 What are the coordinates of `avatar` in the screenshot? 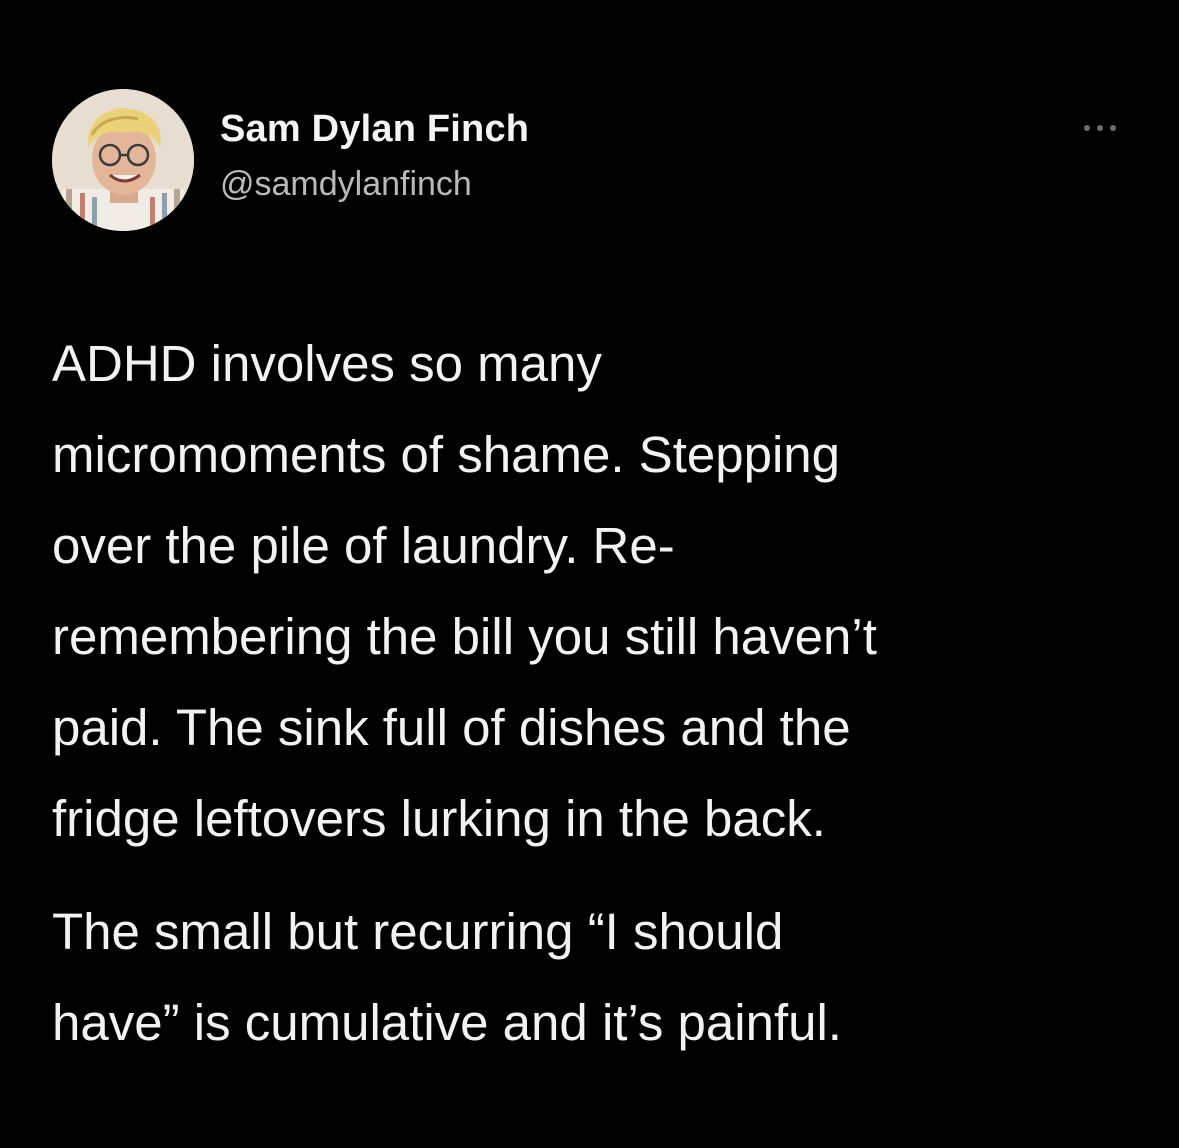 It's located at (123, 160).